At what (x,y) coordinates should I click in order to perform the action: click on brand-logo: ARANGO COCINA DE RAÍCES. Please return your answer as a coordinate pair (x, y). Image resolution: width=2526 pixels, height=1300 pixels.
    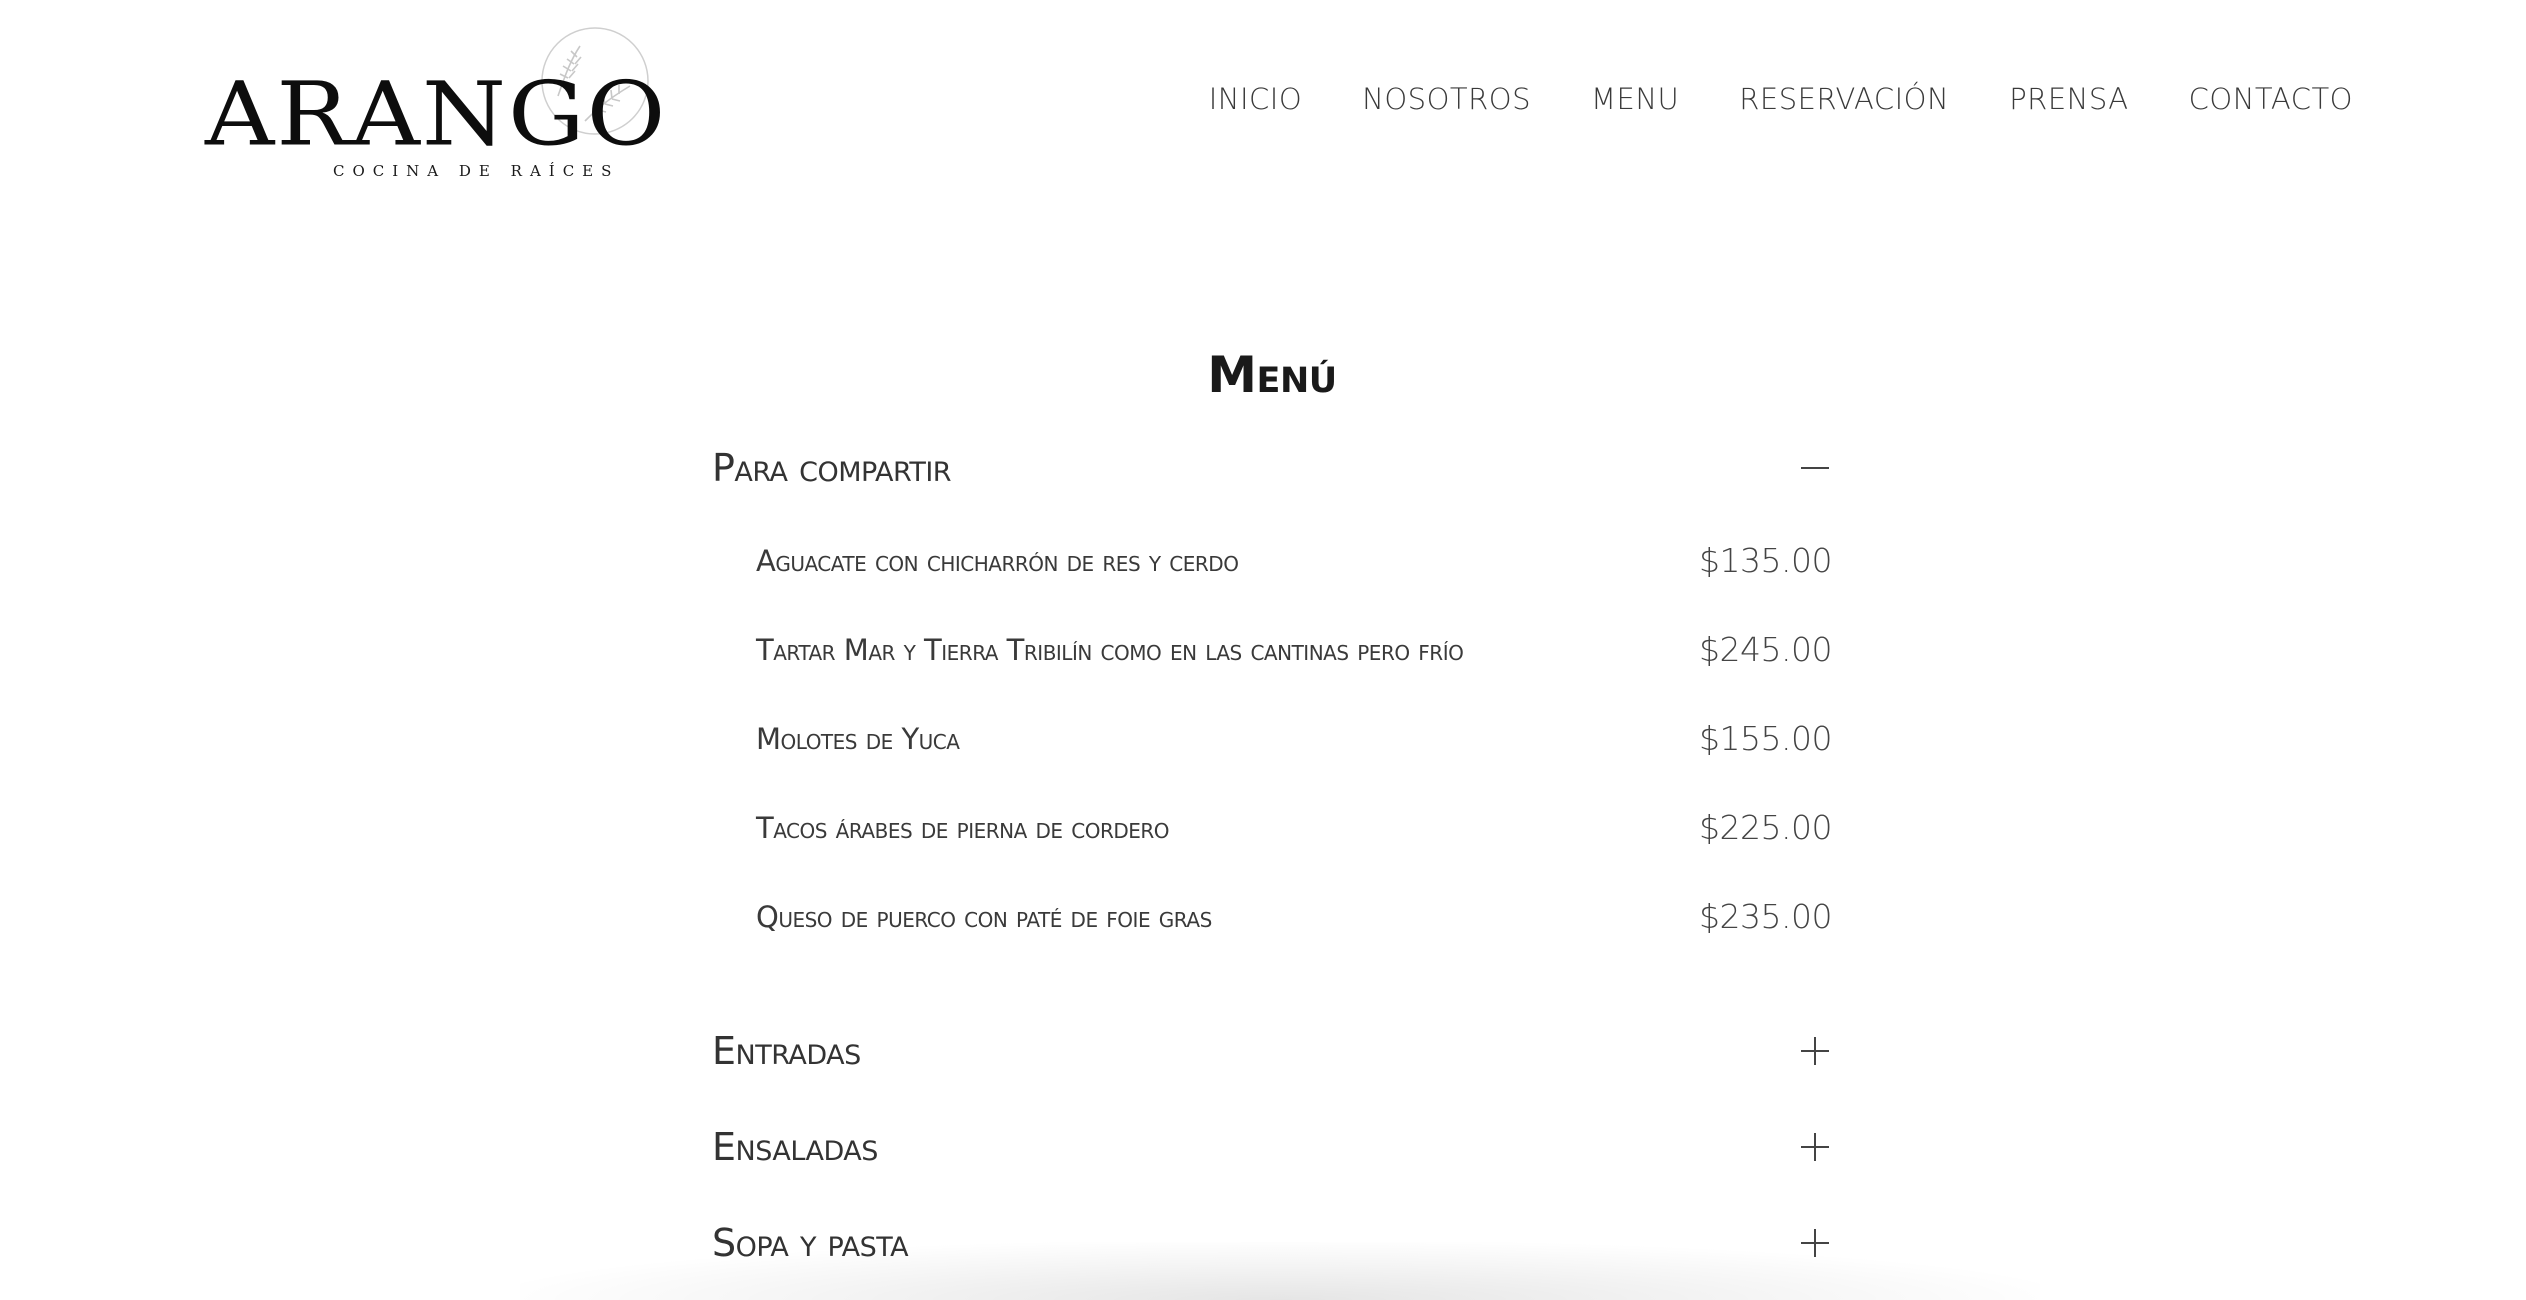
    Looking at the image, I should click on (435, 107).